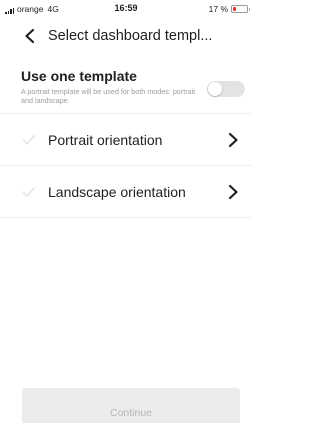 The height and width of the screenshot is (423, 320). Describe the element at coordinates (226, 89) in the screenshot. I see `use-one-template-toggle` at that location.